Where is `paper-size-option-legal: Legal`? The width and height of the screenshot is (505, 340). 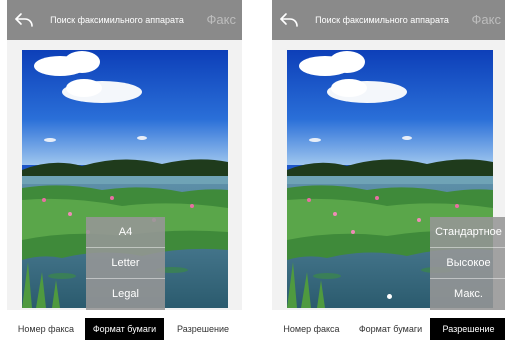
paper-size-option-legal: Legal is located at coordinates (125, 294).